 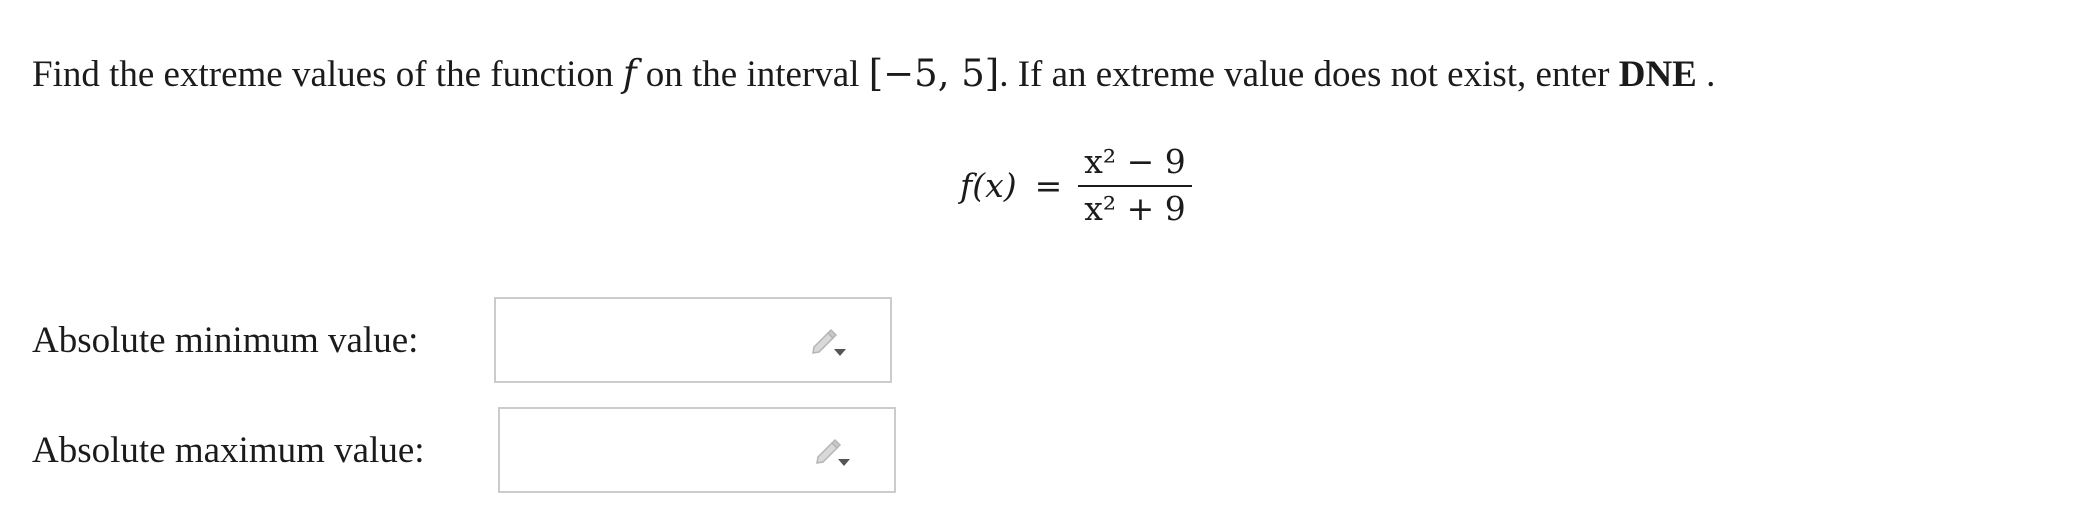 I want to click on answer-label-minimum: Absolute minimum value:, so click(x=225, y=340).